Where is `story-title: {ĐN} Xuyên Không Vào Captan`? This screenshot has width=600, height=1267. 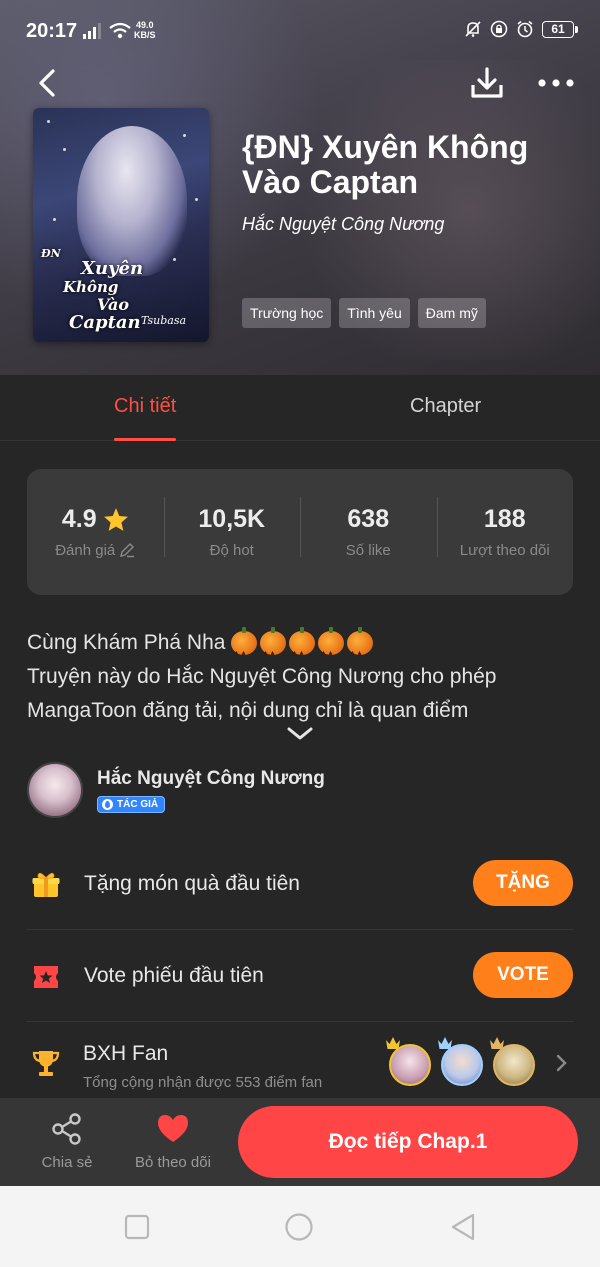 story-title: {ĐN} Xuyên Không Vào Captan is located at coordinates (385, 164).